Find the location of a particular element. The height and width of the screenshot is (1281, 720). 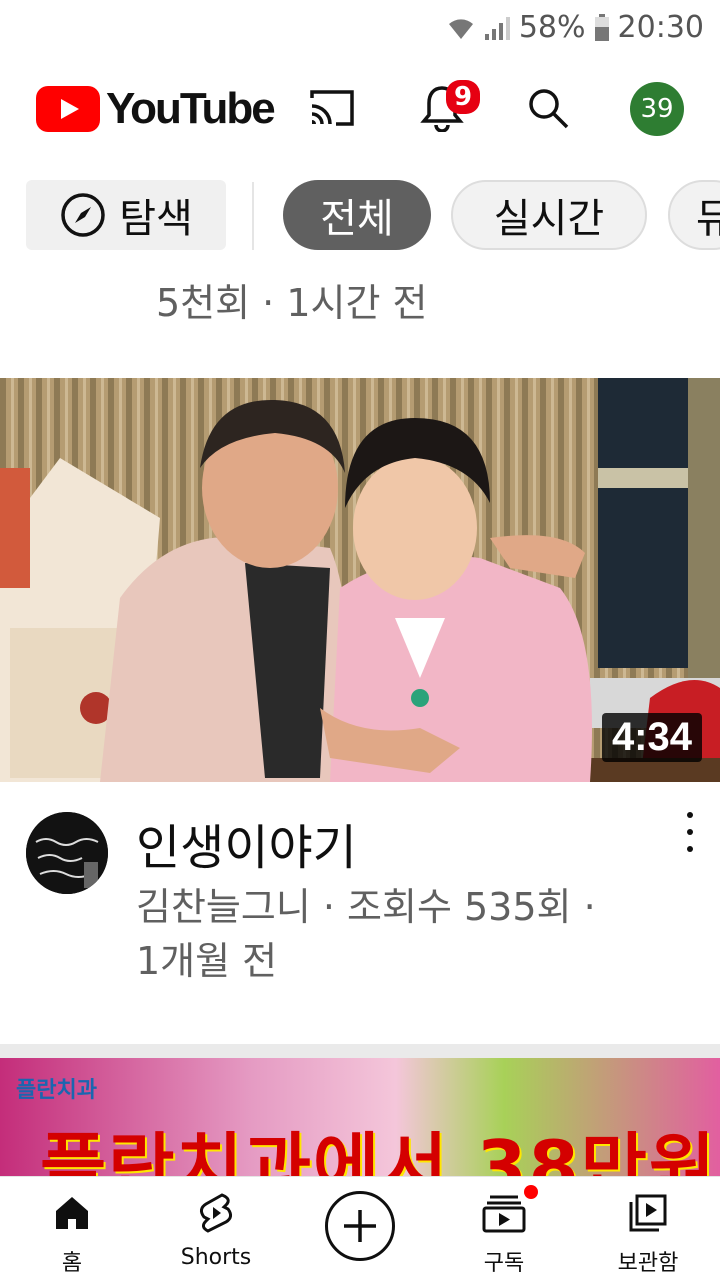

account-avatar: 39 is located at coordinates (657, 109).